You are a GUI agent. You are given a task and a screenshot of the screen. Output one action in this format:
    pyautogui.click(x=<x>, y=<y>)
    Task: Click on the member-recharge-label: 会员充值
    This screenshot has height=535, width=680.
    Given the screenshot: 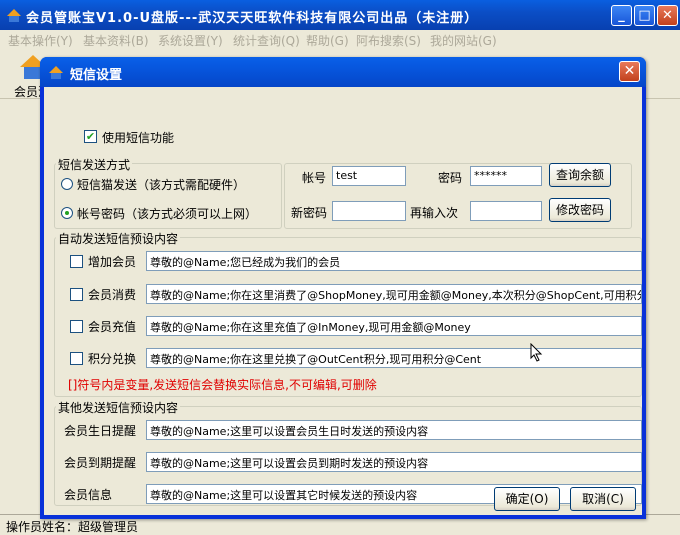 What is the action you would take?
    pyautogui.click(x=112, y=327)
    